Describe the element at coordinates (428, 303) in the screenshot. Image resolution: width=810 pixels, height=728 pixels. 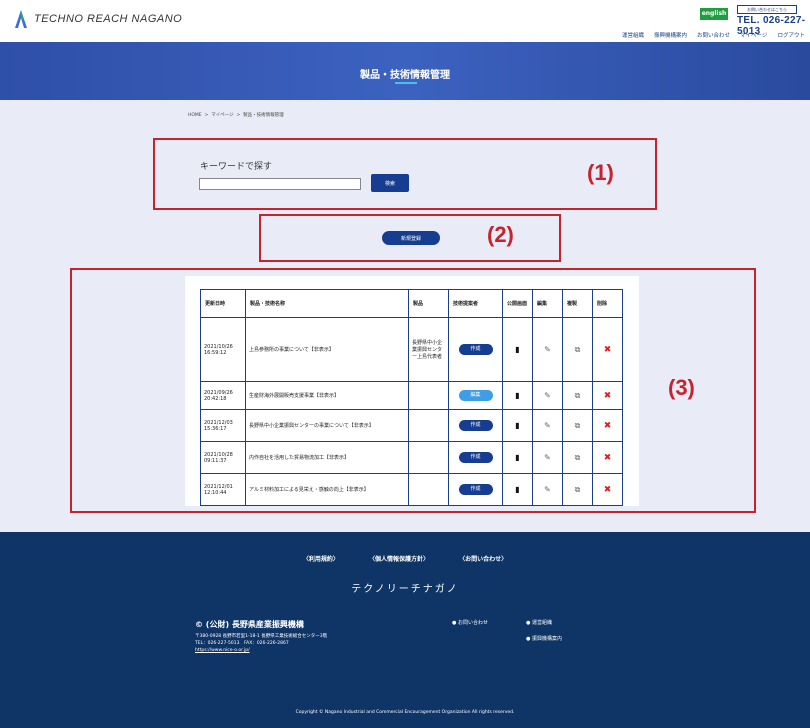
I see `col-product: 製品` at that location.